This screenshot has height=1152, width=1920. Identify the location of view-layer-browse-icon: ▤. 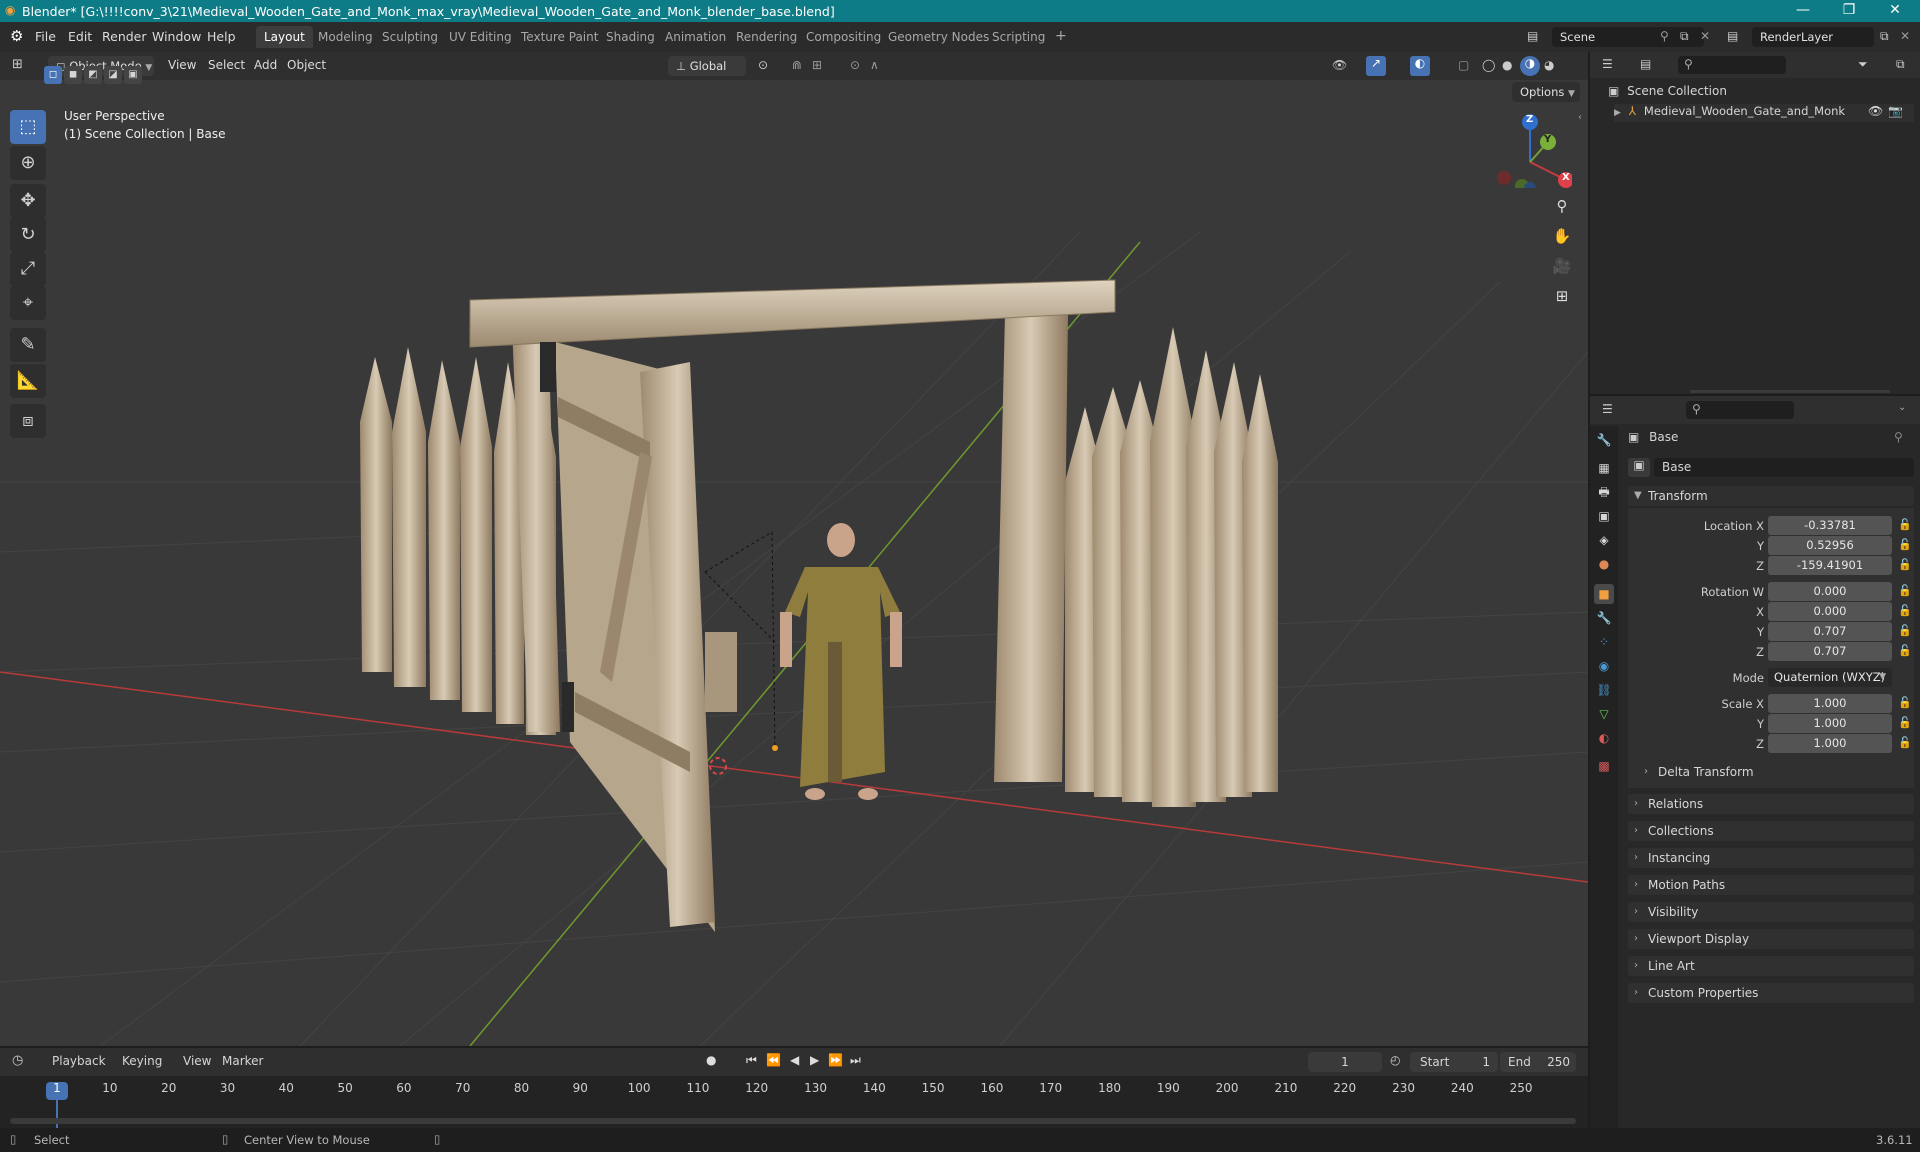
(1732, 36).